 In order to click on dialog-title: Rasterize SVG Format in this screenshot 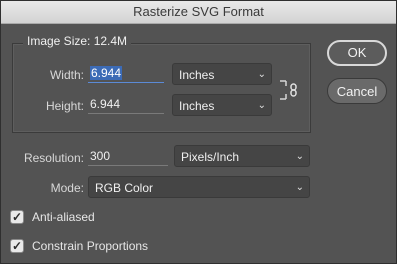, I will do `click(198, 12)`.